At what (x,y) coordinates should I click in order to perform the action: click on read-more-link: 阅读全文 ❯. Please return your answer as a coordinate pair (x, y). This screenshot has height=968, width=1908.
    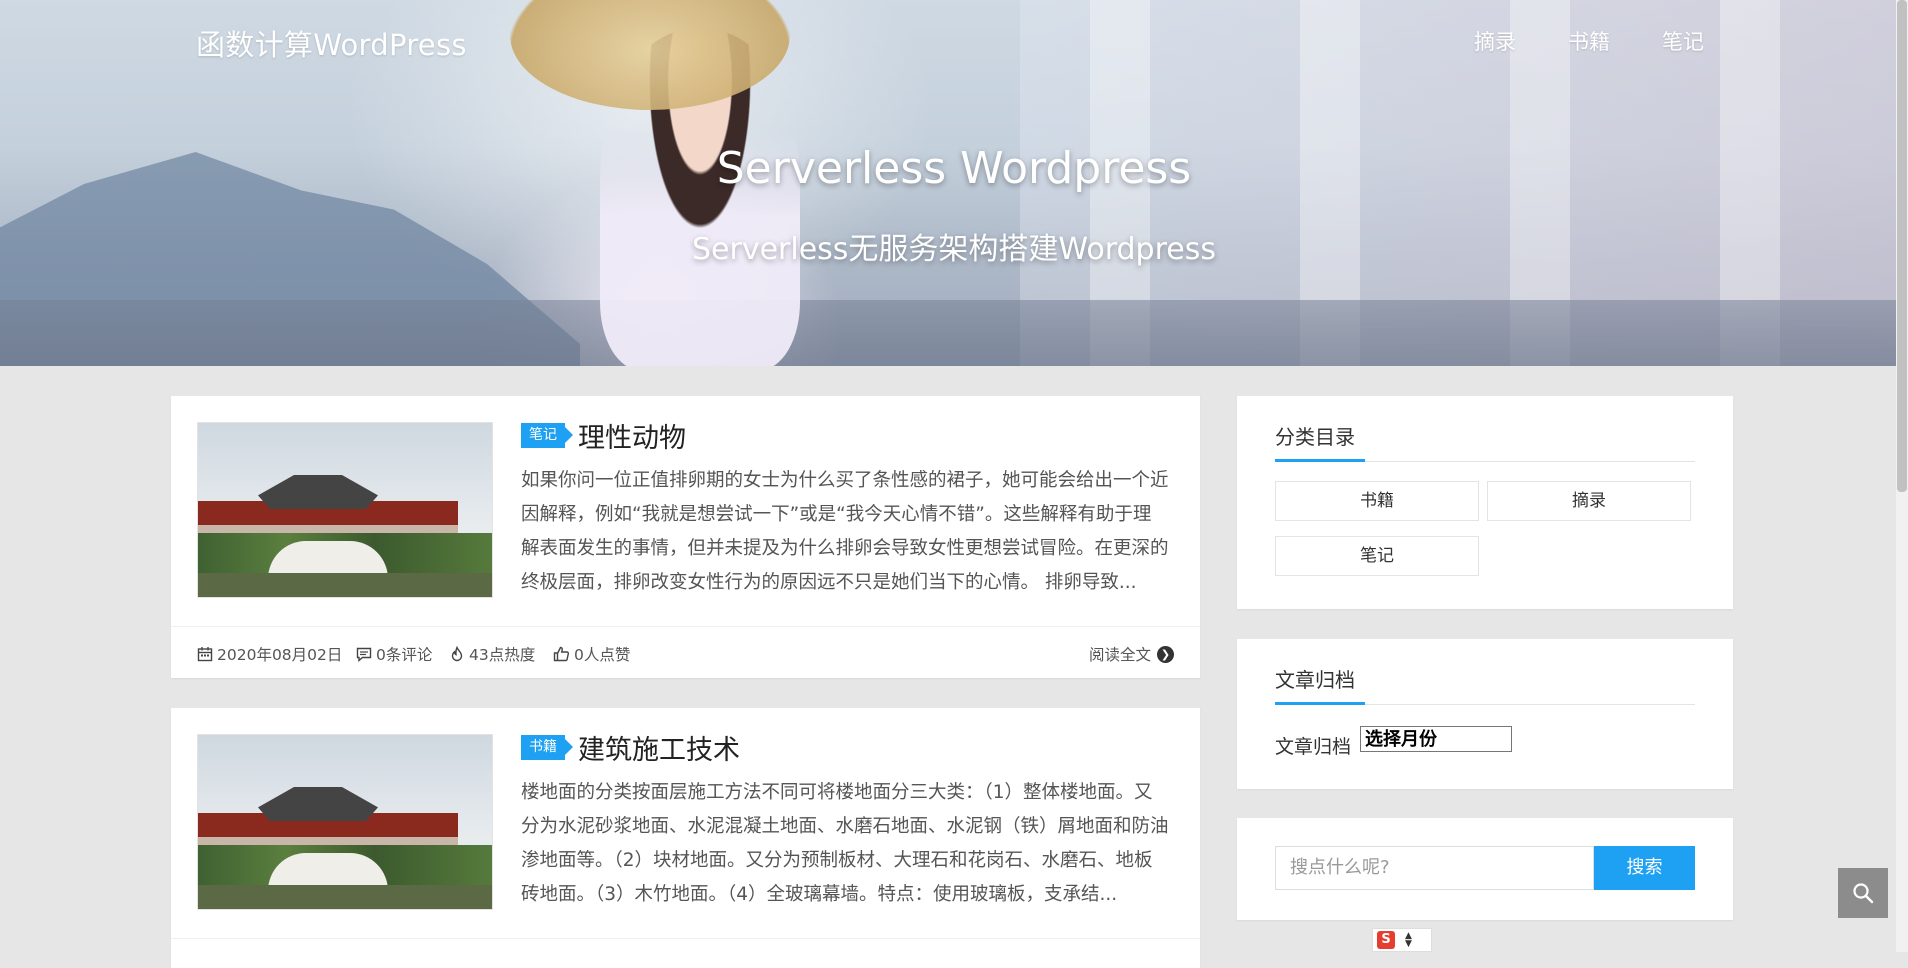
    Looking at the image, I should click on (1131, 654).